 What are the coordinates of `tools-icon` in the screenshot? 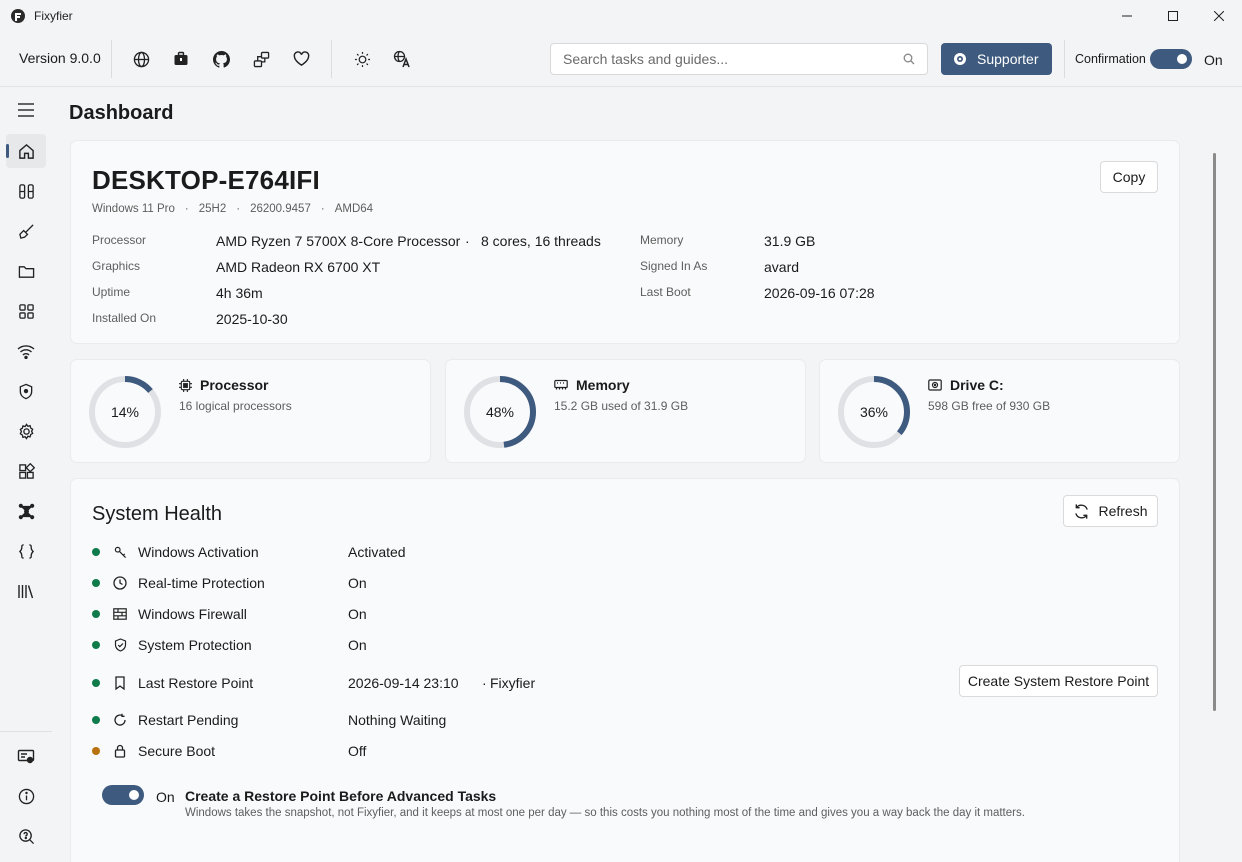 It's located at (26, 191).